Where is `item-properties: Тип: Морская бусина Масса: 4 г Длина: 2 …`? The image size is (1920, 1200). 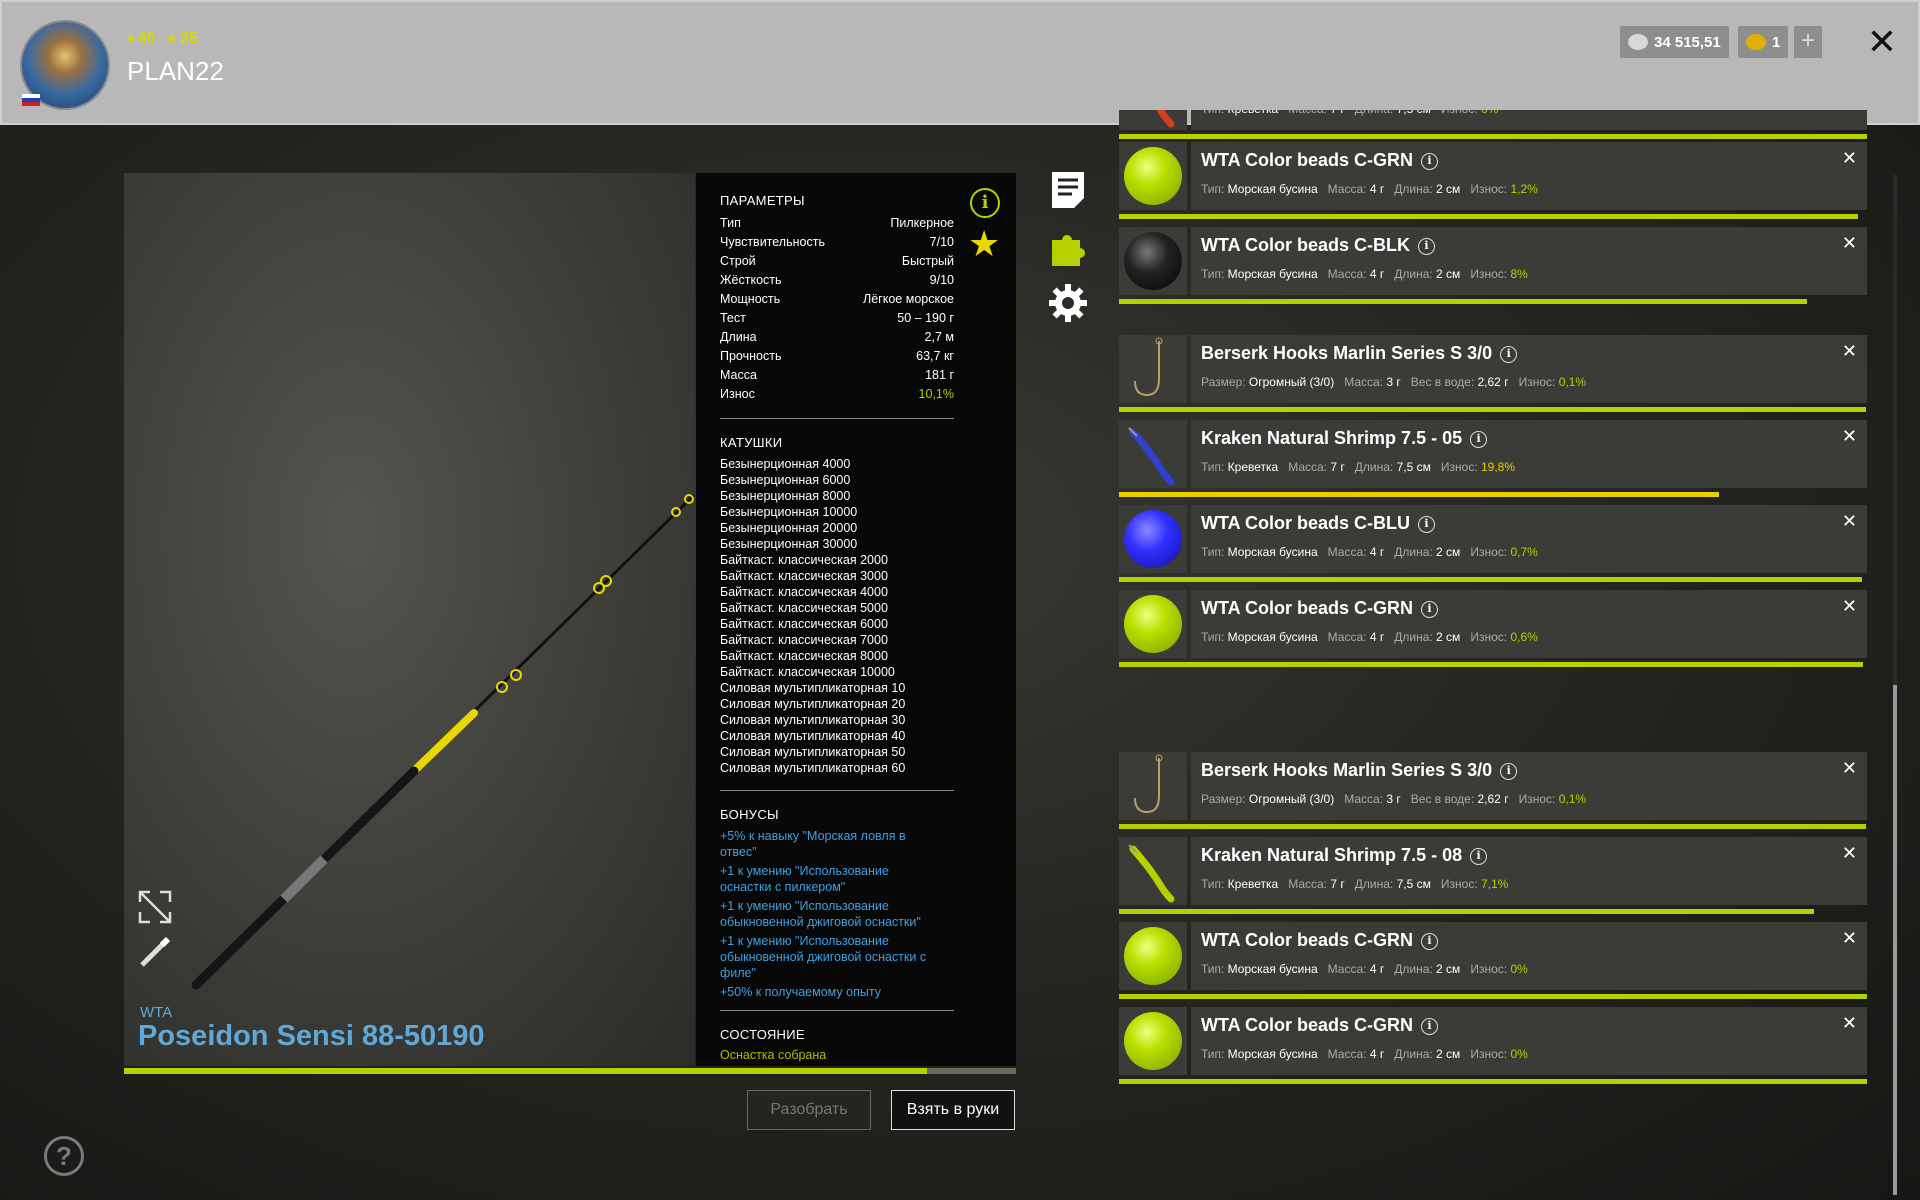 item-properties: Тип: Морская бусина Масса: 4 г Длина: 2 … is located at coordinates (1369, 637).